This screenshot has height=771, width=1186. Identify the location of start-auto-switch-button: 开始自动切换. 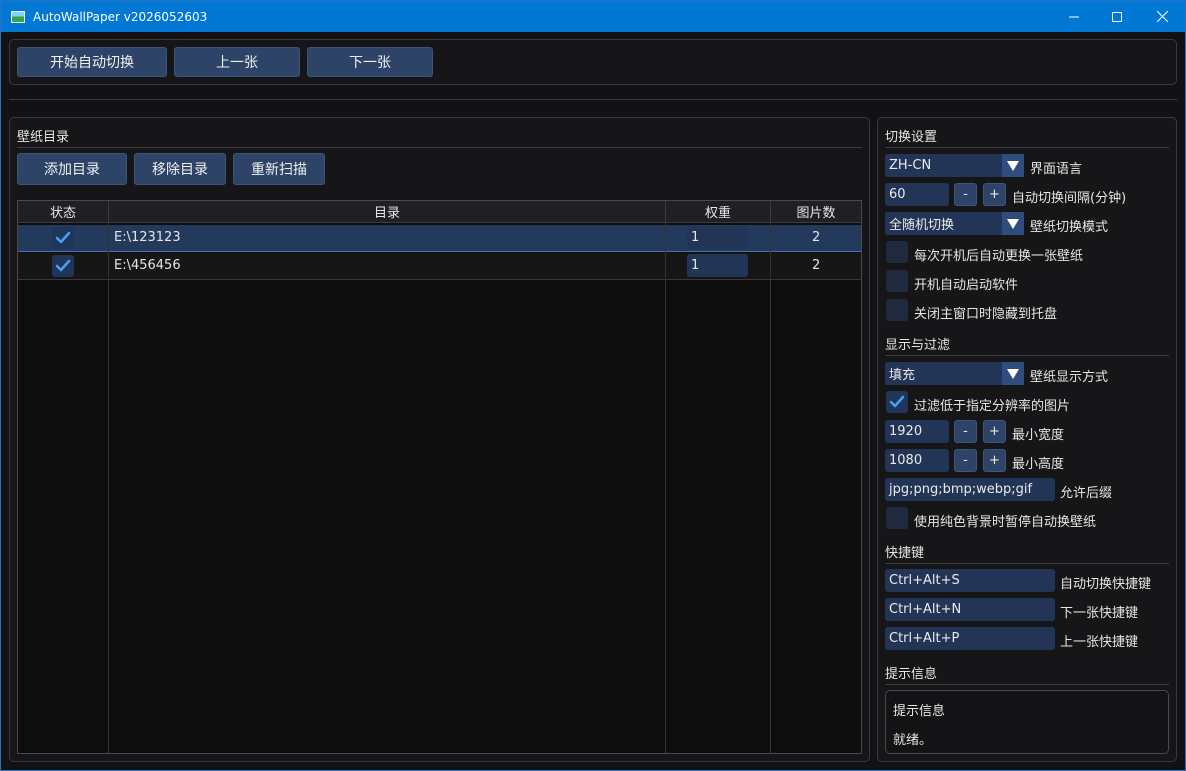
(92, 62).